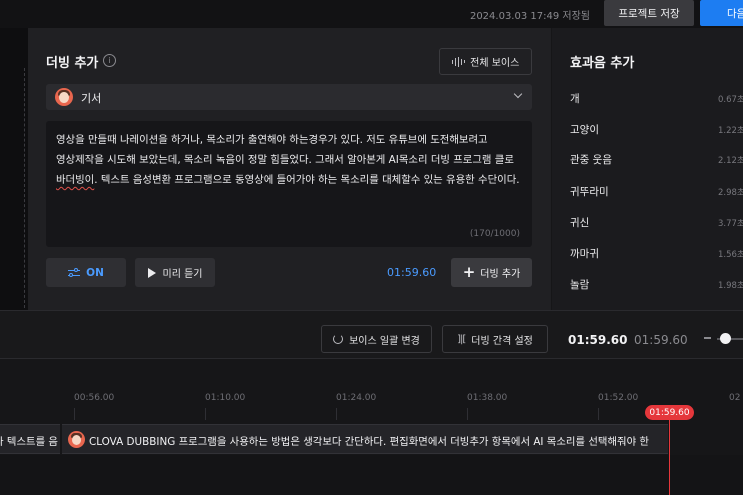 This screenshot has height=495, width=743. Describe the element at coordinates (598, 340) in the screenshot. I see `current-time: 01:59.60` at that location.